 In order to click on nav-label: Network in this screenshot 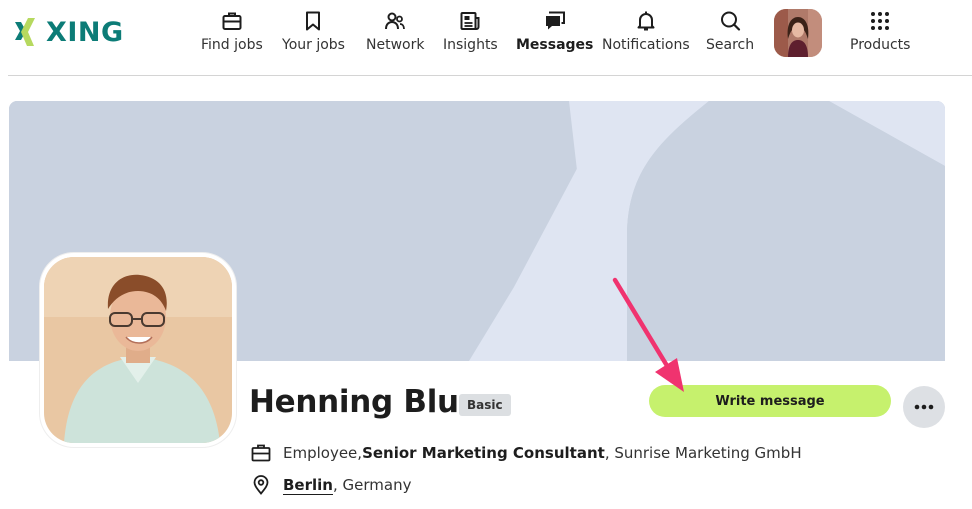, I will do `click(395, 45)`.